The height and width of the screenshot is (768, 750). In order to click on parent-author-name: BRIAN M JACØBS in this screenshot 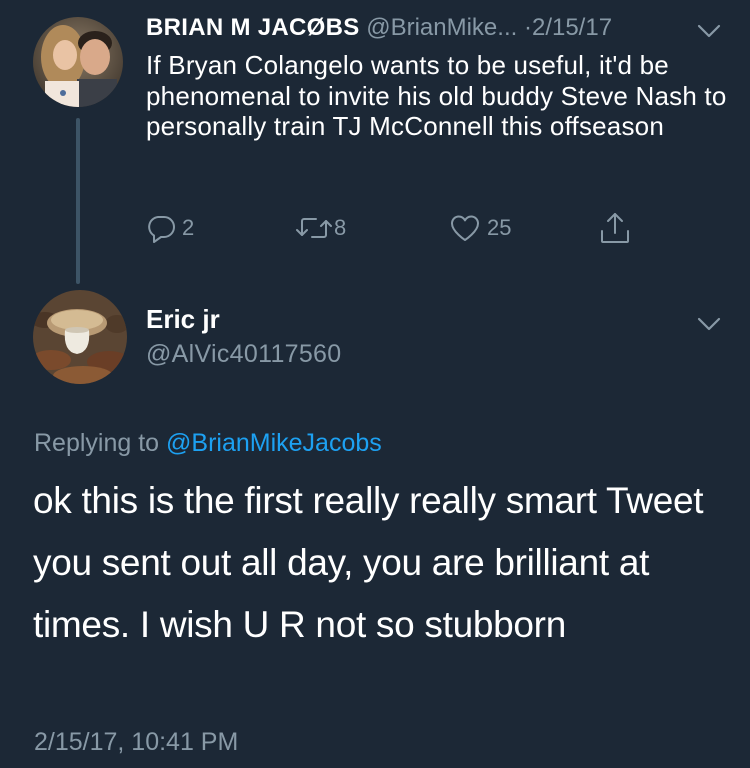, I will do `click(253, 27)`.